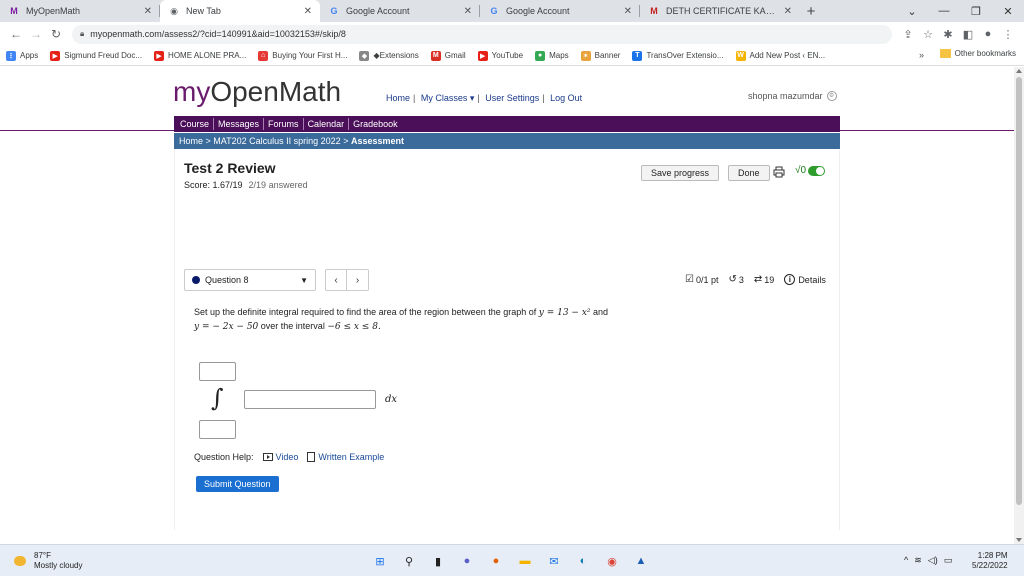 Image resolution: width=1024 pixels, height=576 pixels. What do you see at coordinates (409, 561) in the screenshot?
I see `search-icon: ⚲` at bounding box center [409, 561].